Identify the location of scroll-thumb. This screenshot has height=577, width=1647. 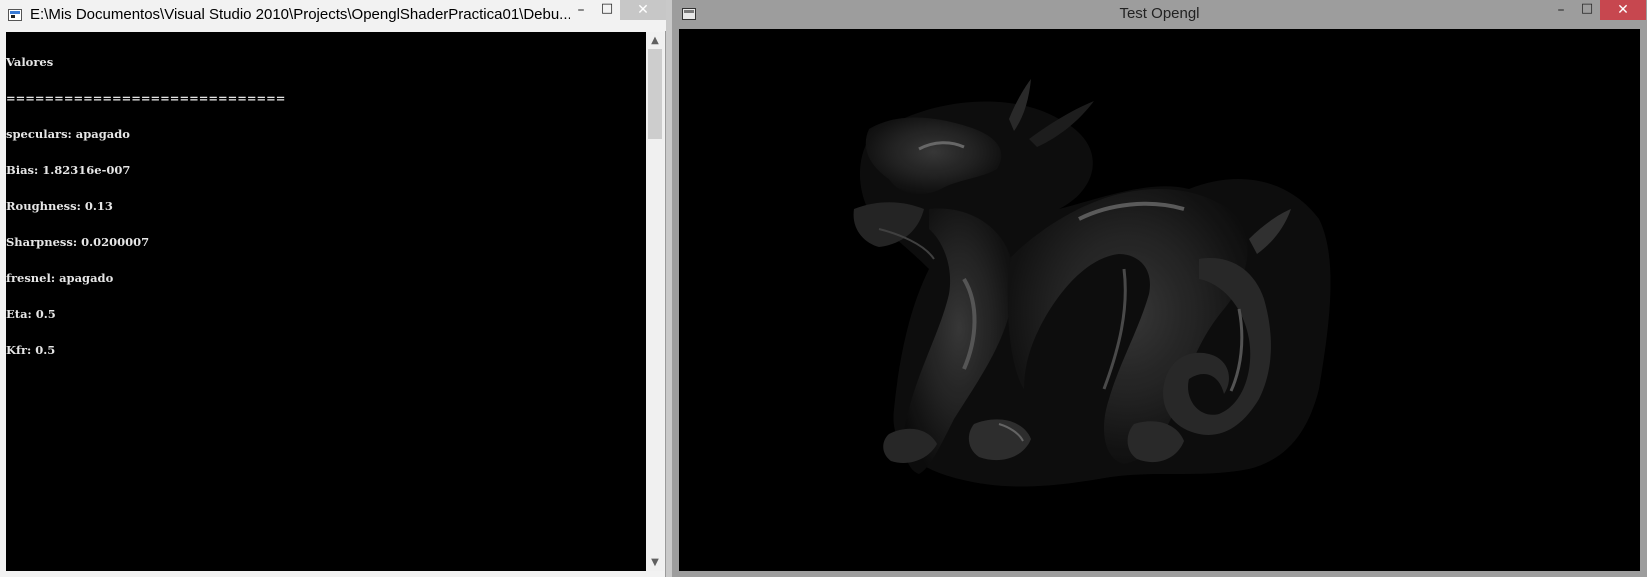
(655, 94).